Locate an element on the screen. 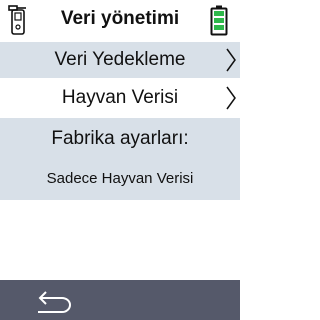  header-bar: Veri yönetimi is located at coordinates (120, 20).